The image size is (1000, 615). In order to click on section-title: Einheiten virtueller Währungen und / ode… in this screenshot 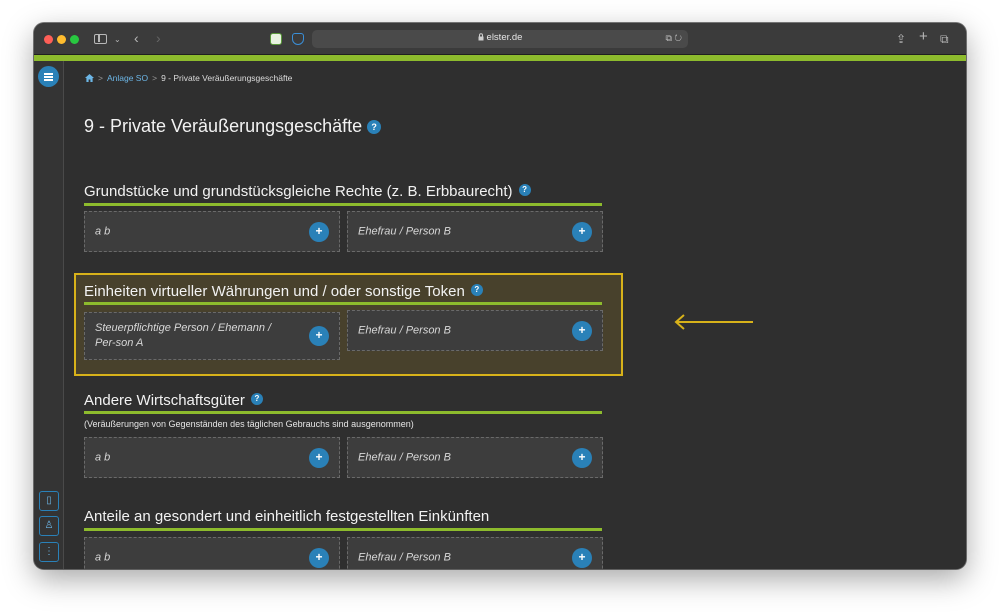, I will do `click(283, 291)`.